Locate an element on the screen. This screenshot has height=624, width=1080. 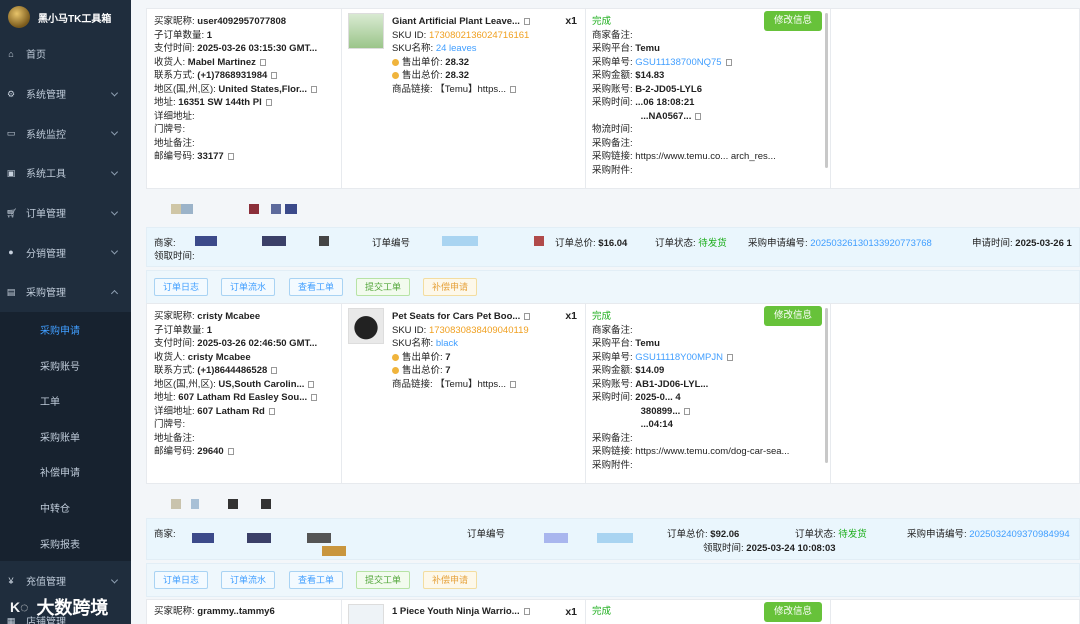
sidebar-item-purchase-bill: 采购账单 is located at coordinates (65, 437).